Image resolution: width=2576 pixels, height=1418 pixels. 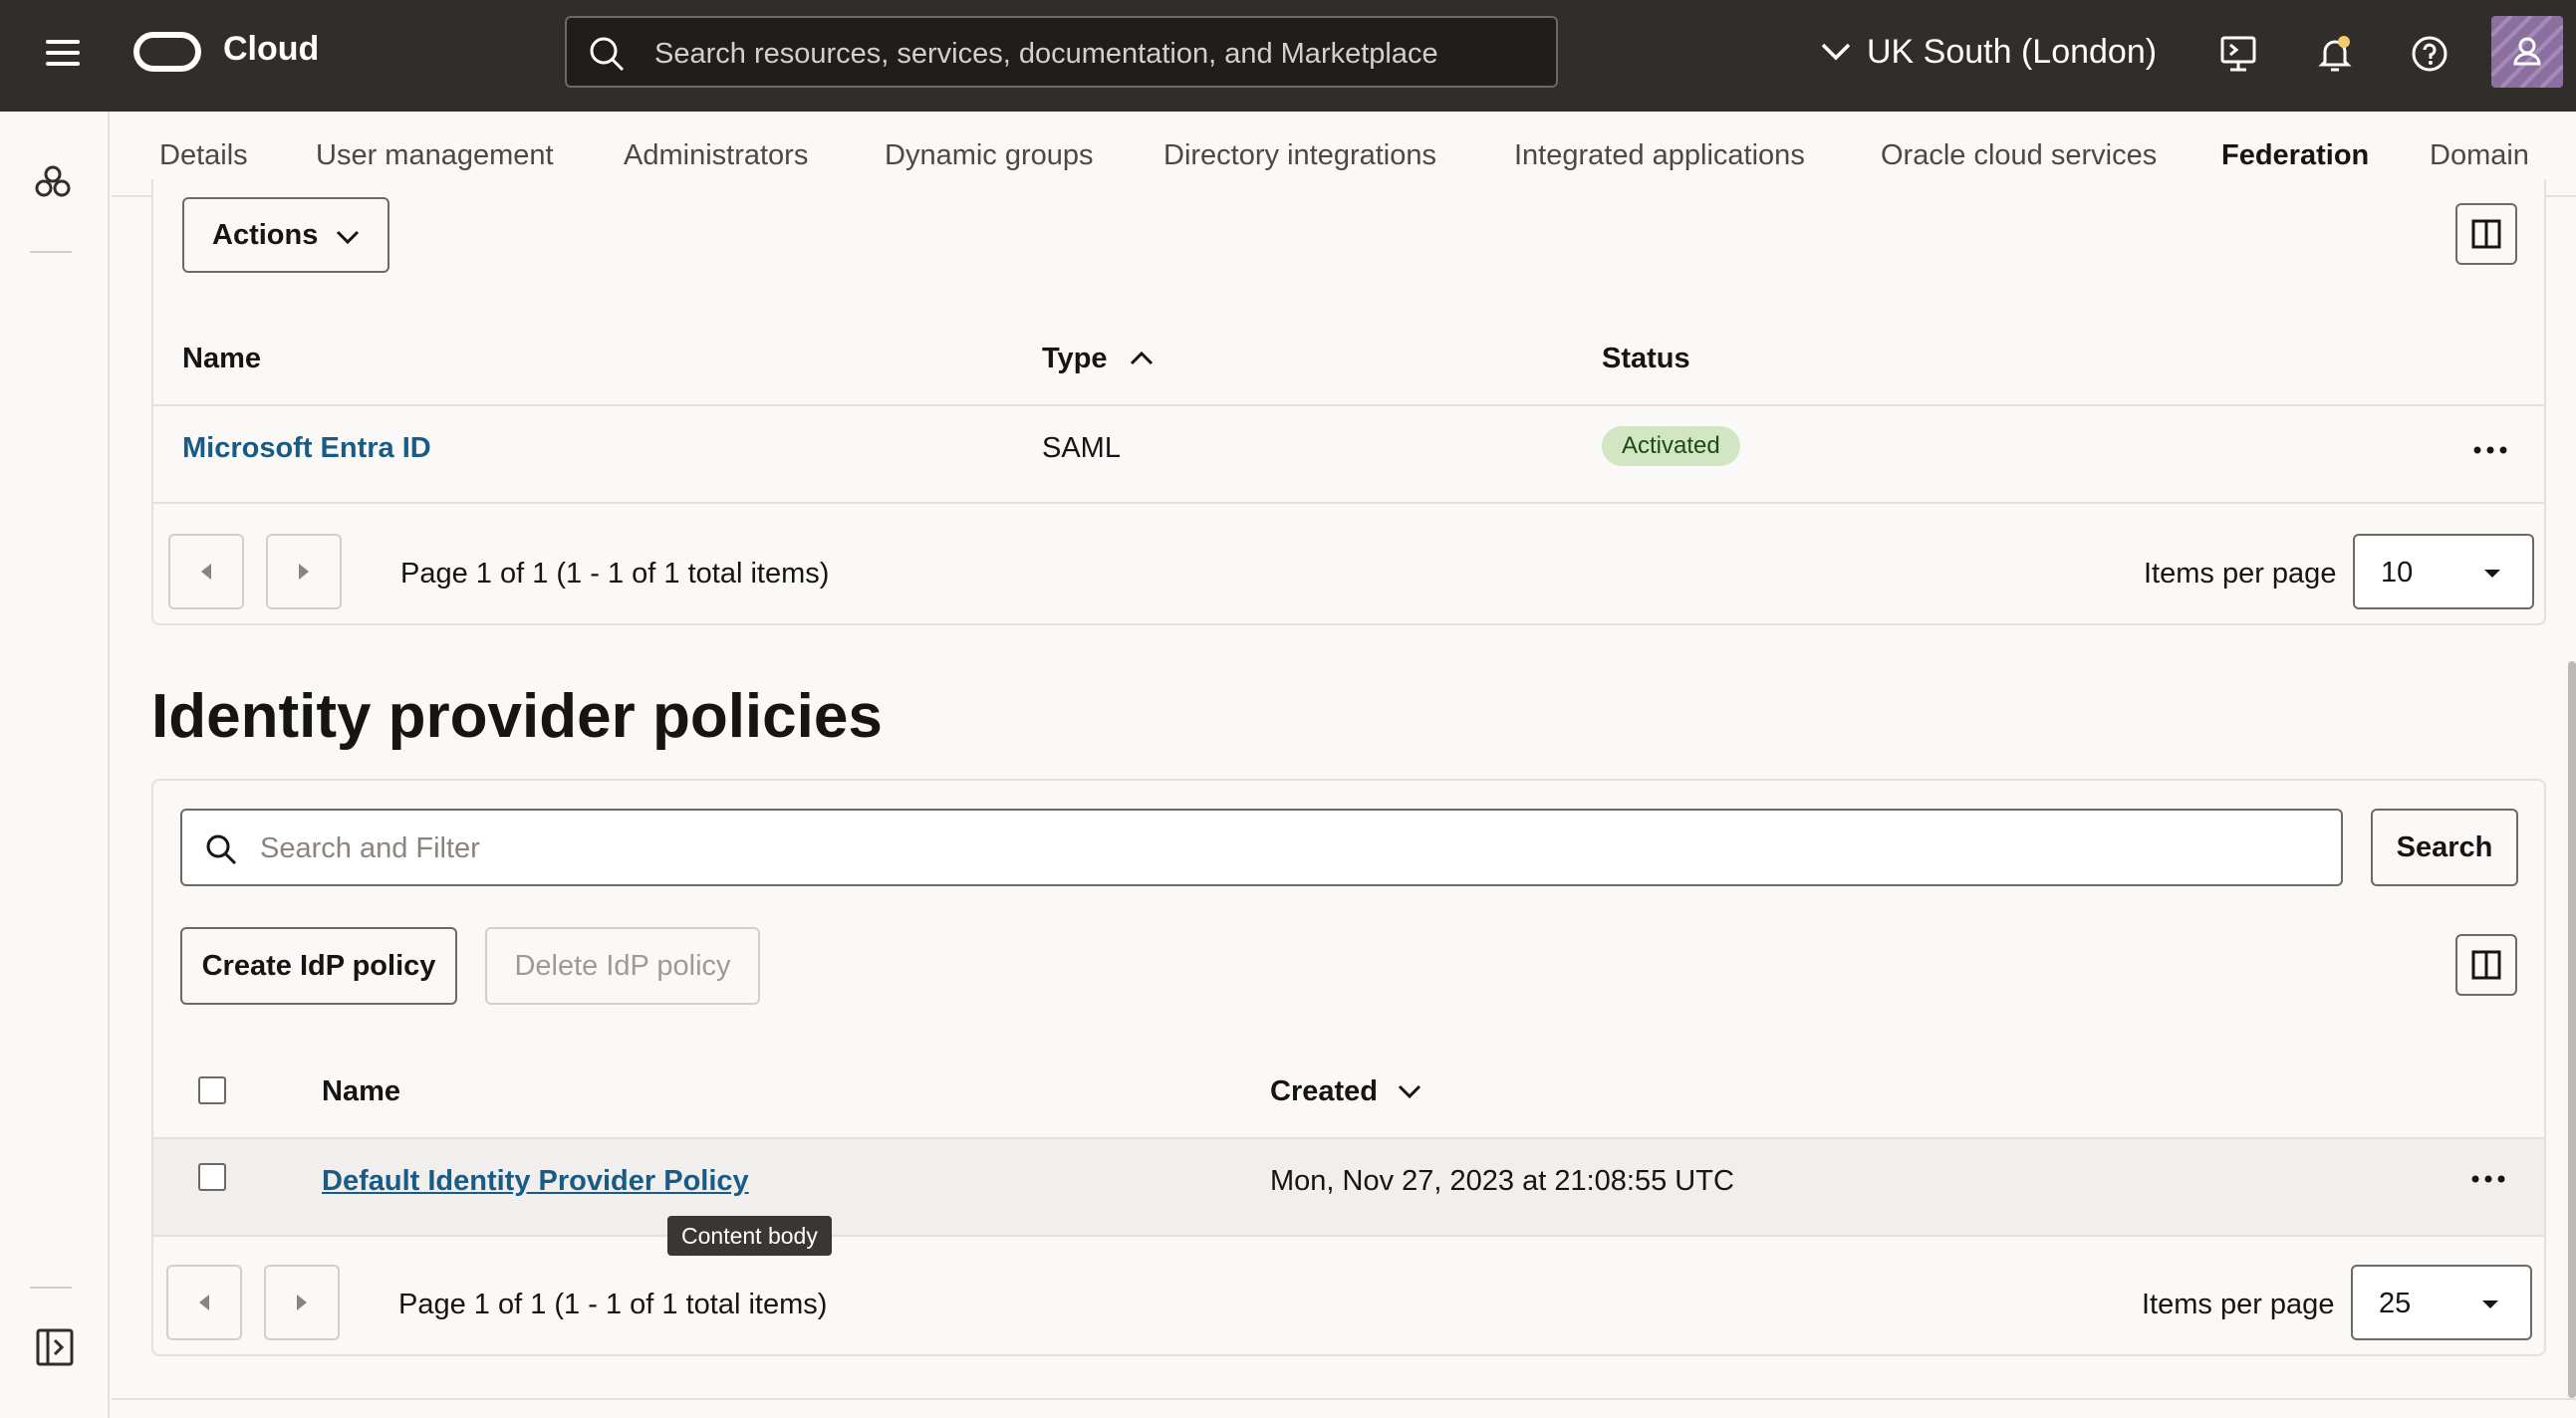 I want to click on items-per-page-select: 10, so click(x=2443, y=571).